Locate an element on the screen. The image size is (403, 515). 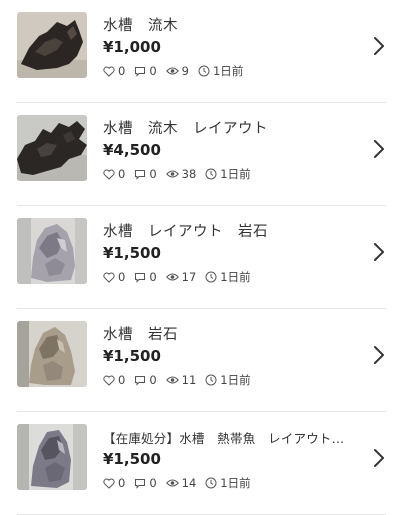
item-stats: 0 0 11 1日前 is located at coordinates (181, 380).